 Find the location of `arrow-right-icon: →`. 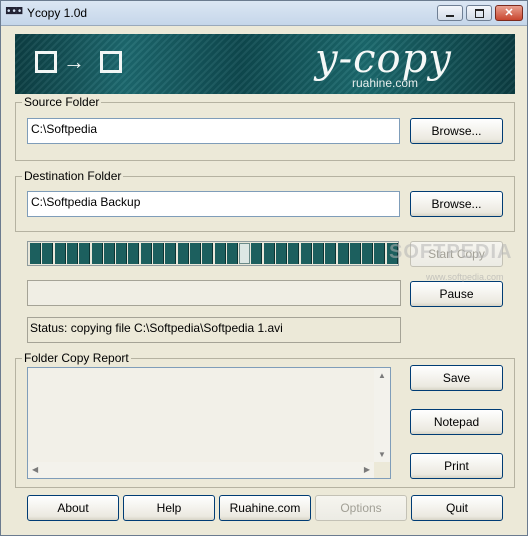

arrow-right-icon: → is located at coordinates (74, 61).